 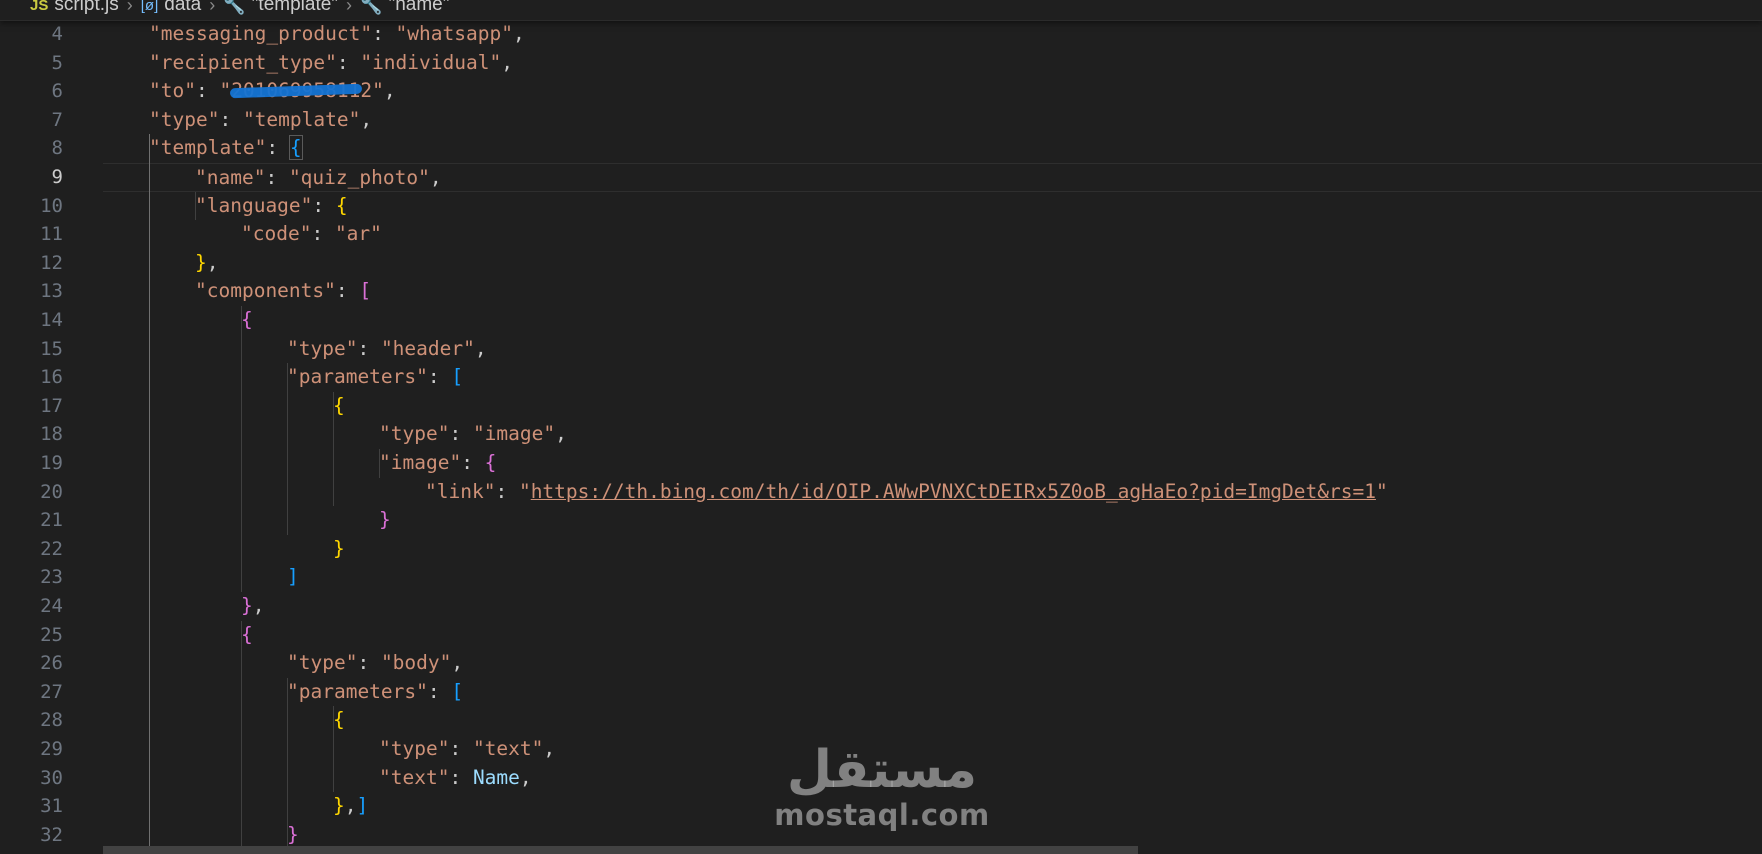 What do you see at coordinates (243, 62) in the screenshot?
I see `json-key: "recipient_type"` at bounding box center [243, 62].